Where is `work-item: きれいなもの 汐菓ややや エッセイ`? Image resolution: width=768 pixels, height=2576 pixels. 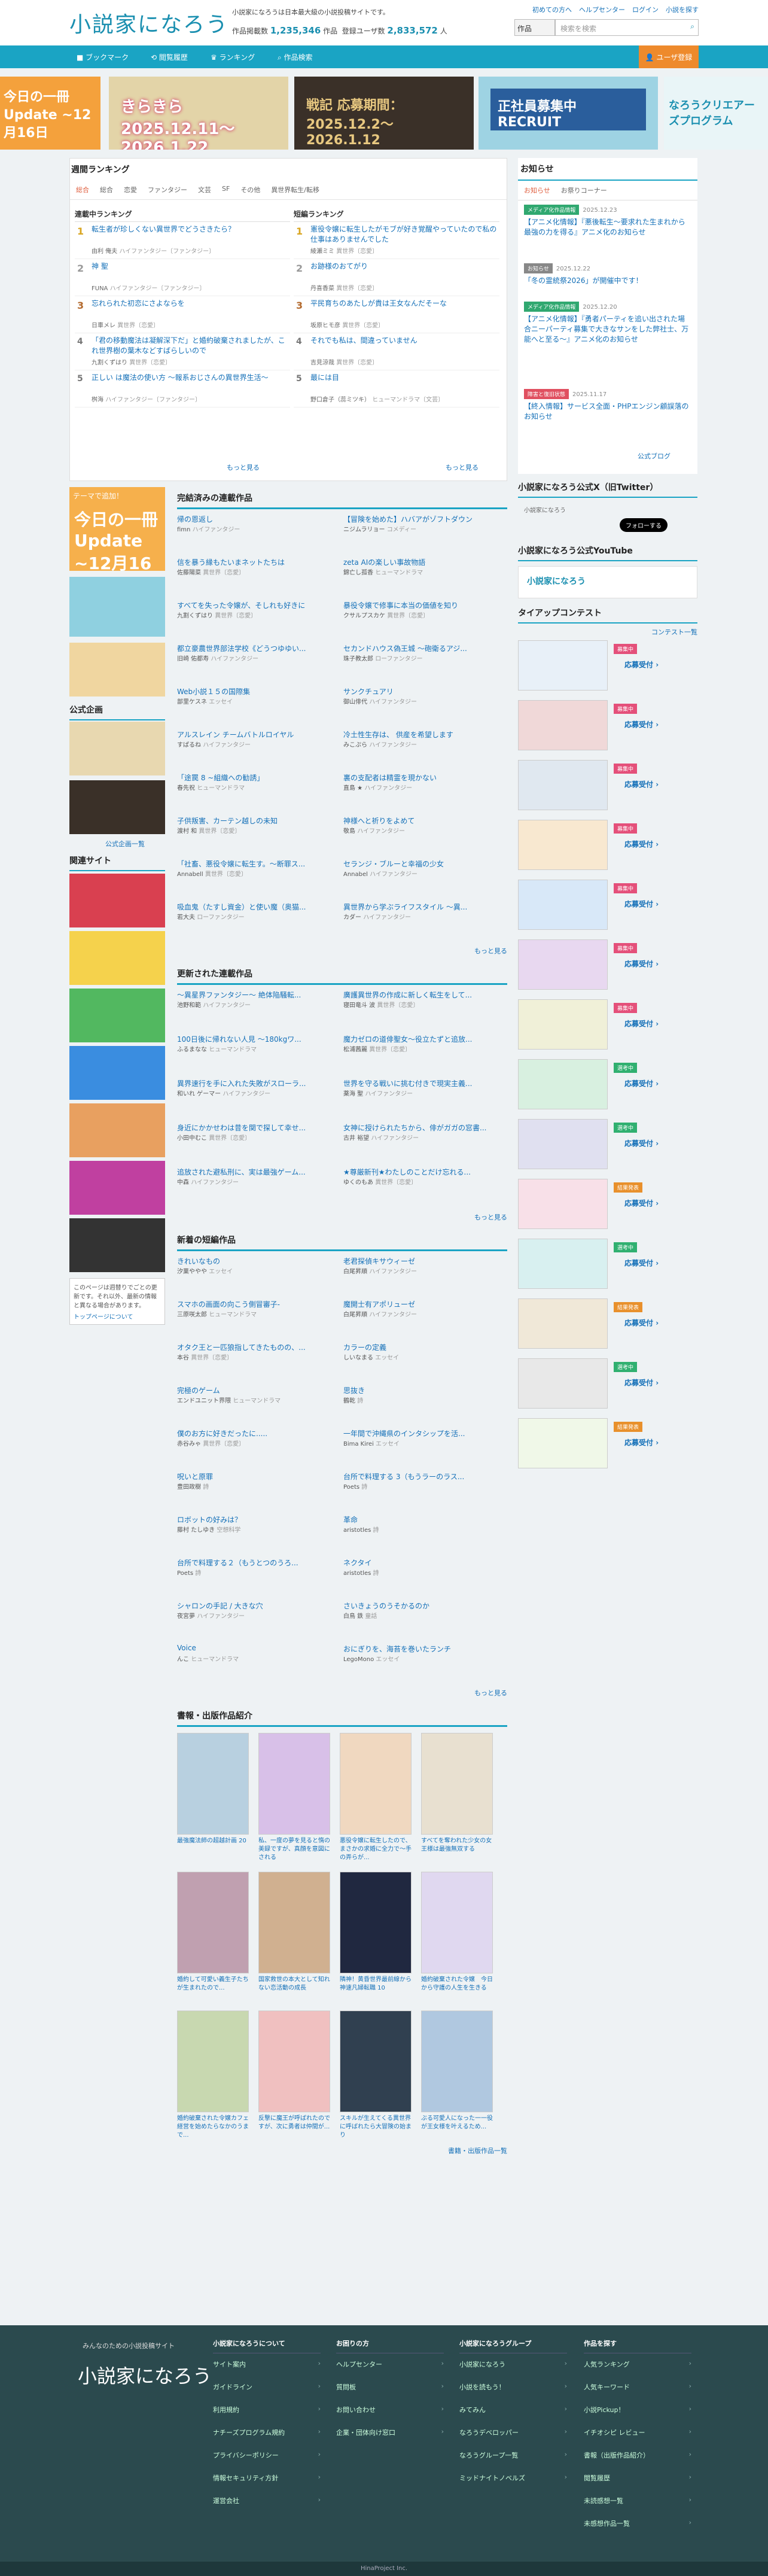
work-item: きれいなもの 汐菓ややや エッセイ is located at coordinates (259, 1265).